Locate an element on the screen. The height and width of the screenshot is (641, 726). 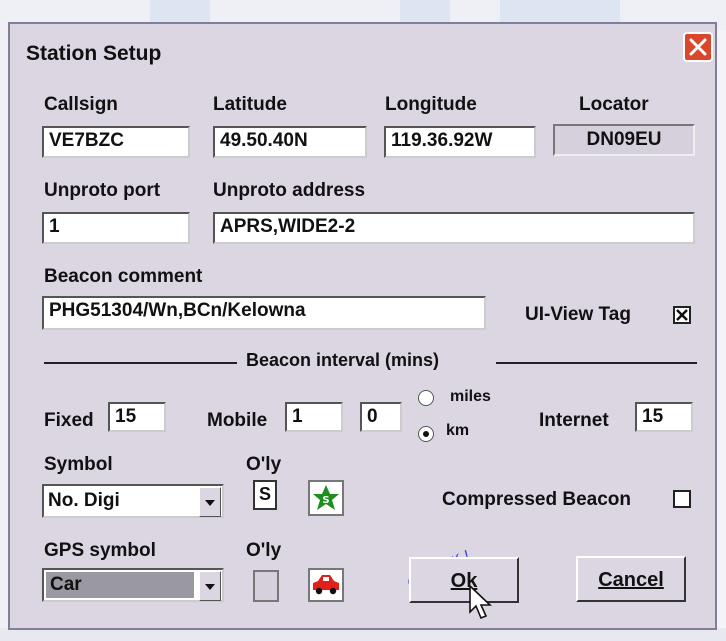
miles-label: miles is located at coordinates (470, 396).